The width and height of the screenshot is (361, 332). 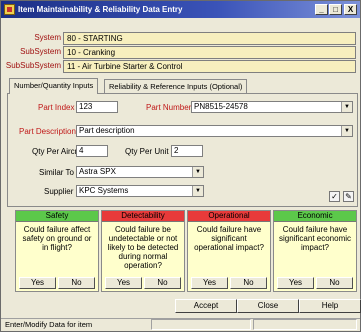 I want to click on detectability-yes-button: Yes, so click(x=123, y=283).